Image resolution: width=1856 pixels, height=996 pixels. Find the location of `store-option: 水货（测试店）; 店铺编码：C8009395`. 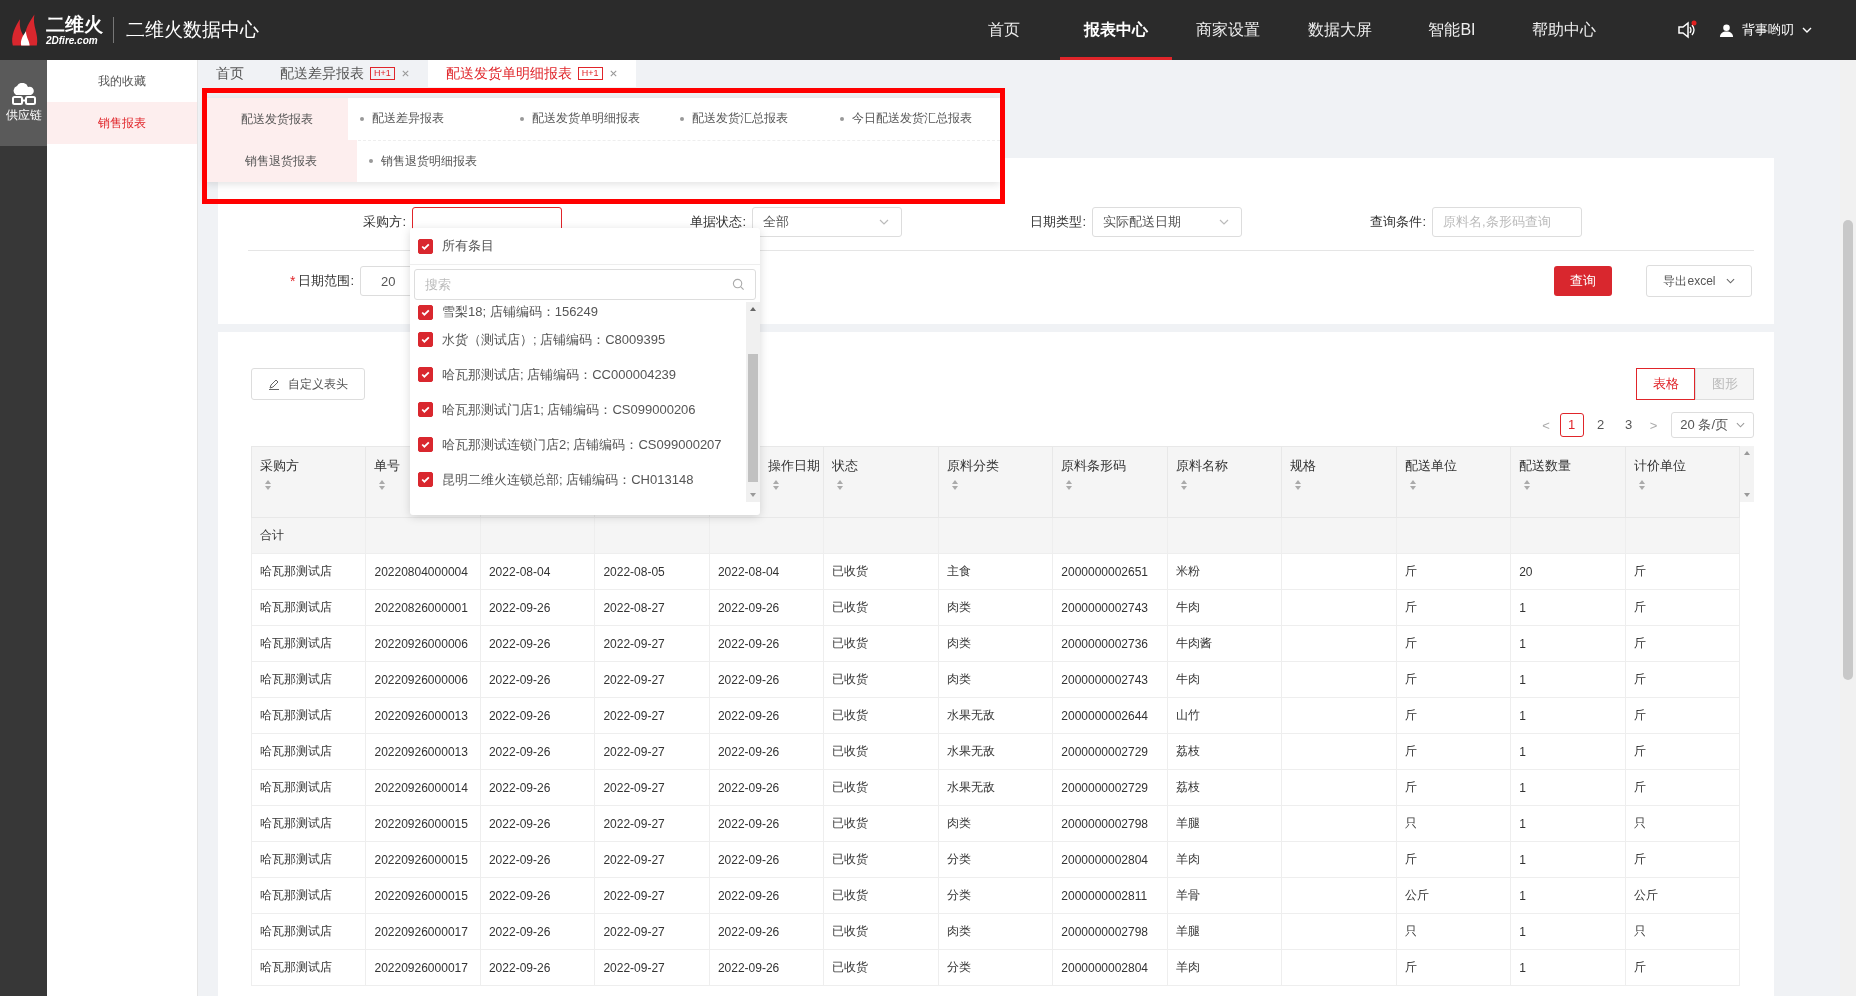

store-option: 水货（测试店）; 店铺编码：C8009395 is located at coordinates (578, 339).